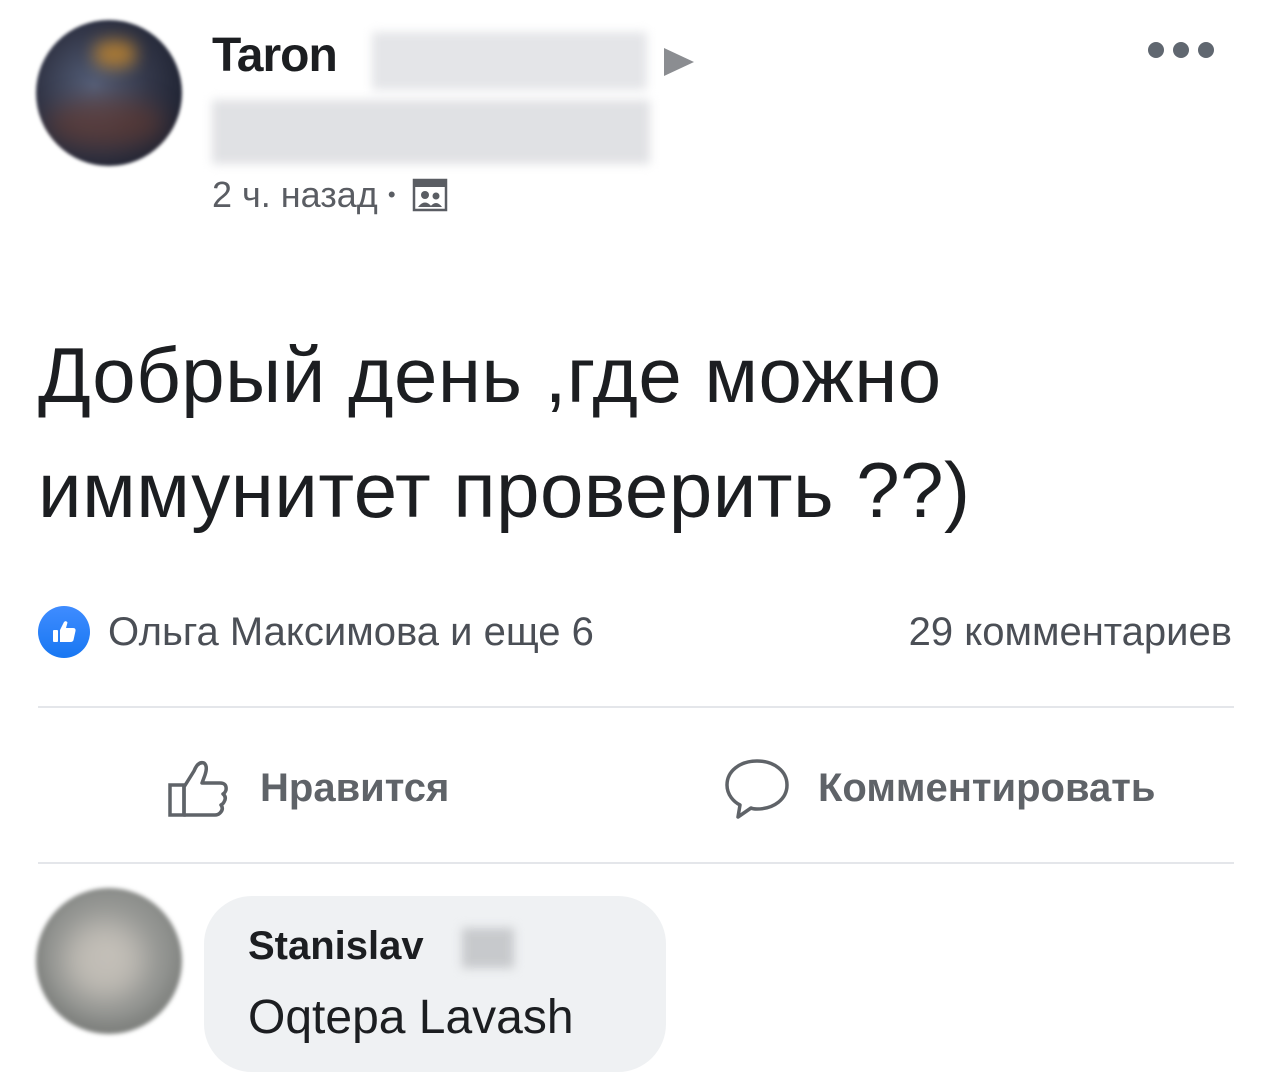 This screenshot has height=1080, width=1272. What do you see at coordinates (109, 93) in the screenshot?
I see `author-avatar` at bounding box center [109, 93].